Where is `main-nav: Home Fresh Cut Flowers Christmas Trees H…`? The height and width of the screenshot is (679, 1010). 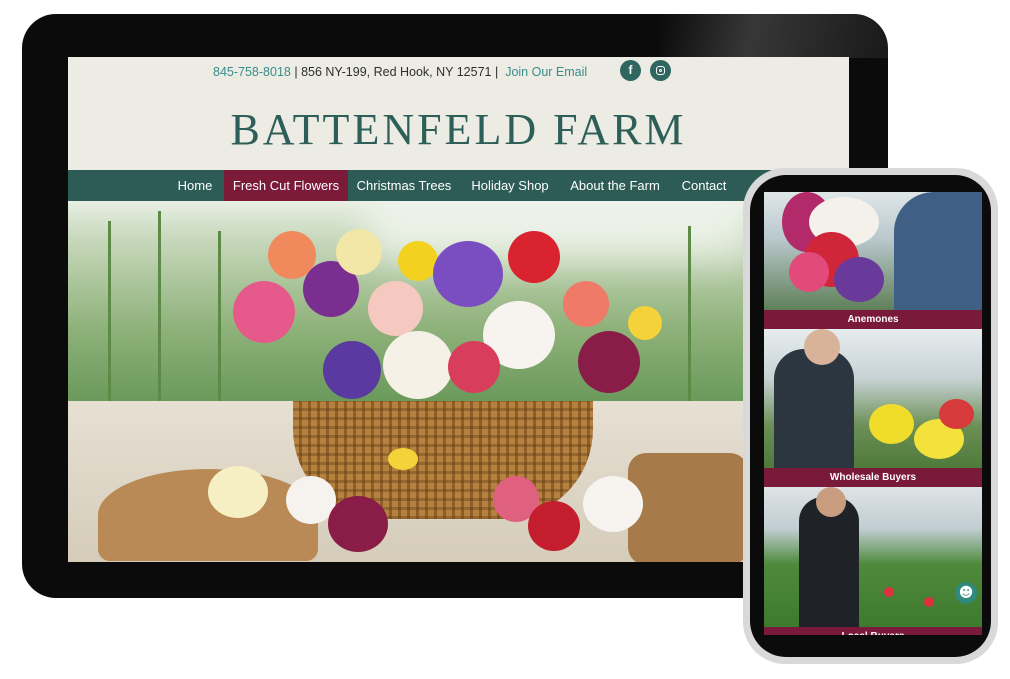
main-nav: Home Fresh Cut Flowers Christmas Trees H… is located at coordinates (458, 185).